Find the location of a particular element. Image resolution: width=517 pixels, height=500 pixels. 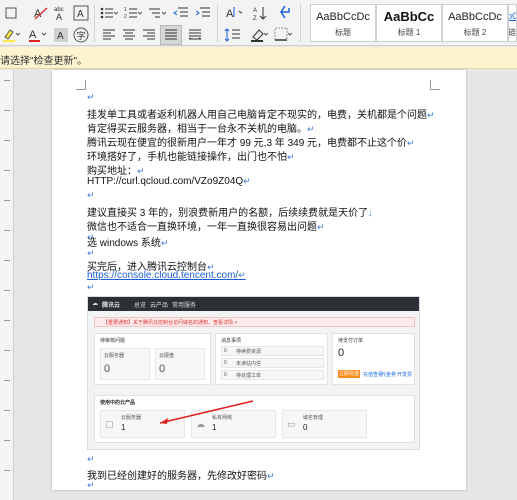

phonetic-guide-icon: abc A is located at coordinates (61, 13).